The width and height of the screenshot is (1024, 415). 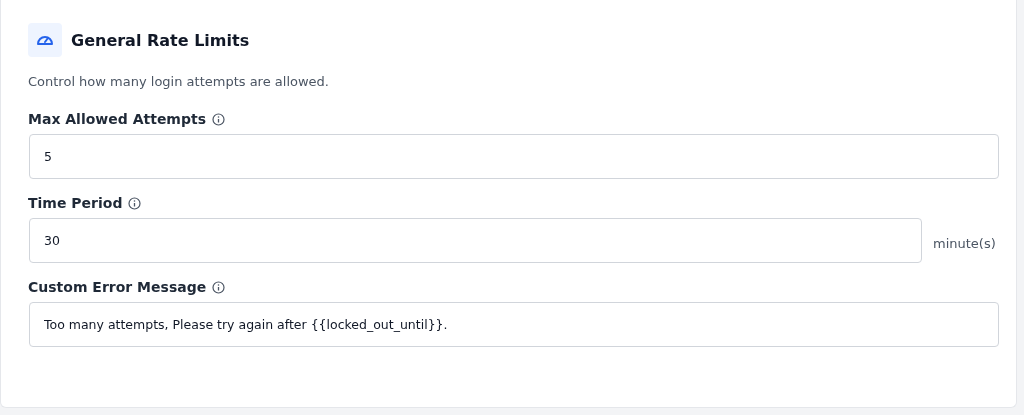 I want to click on field-label: Time Period, so click(x=75, y=203).